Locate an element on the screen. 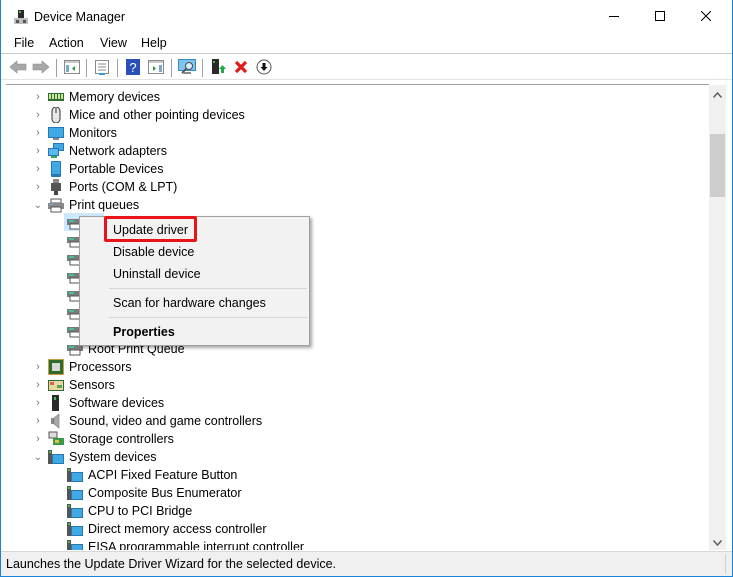 The image size is (733, 577). maximize-icon is located at coordinates (660, 17).